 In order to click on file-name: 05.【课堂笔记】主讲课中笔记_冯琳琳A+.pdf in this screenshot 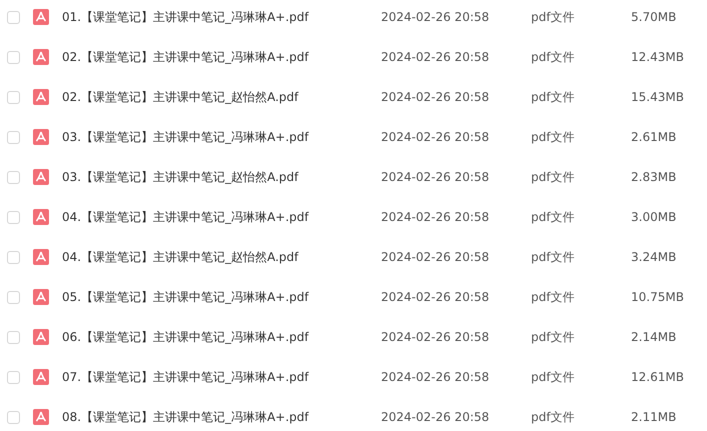, I will do `click(221, 297)`.